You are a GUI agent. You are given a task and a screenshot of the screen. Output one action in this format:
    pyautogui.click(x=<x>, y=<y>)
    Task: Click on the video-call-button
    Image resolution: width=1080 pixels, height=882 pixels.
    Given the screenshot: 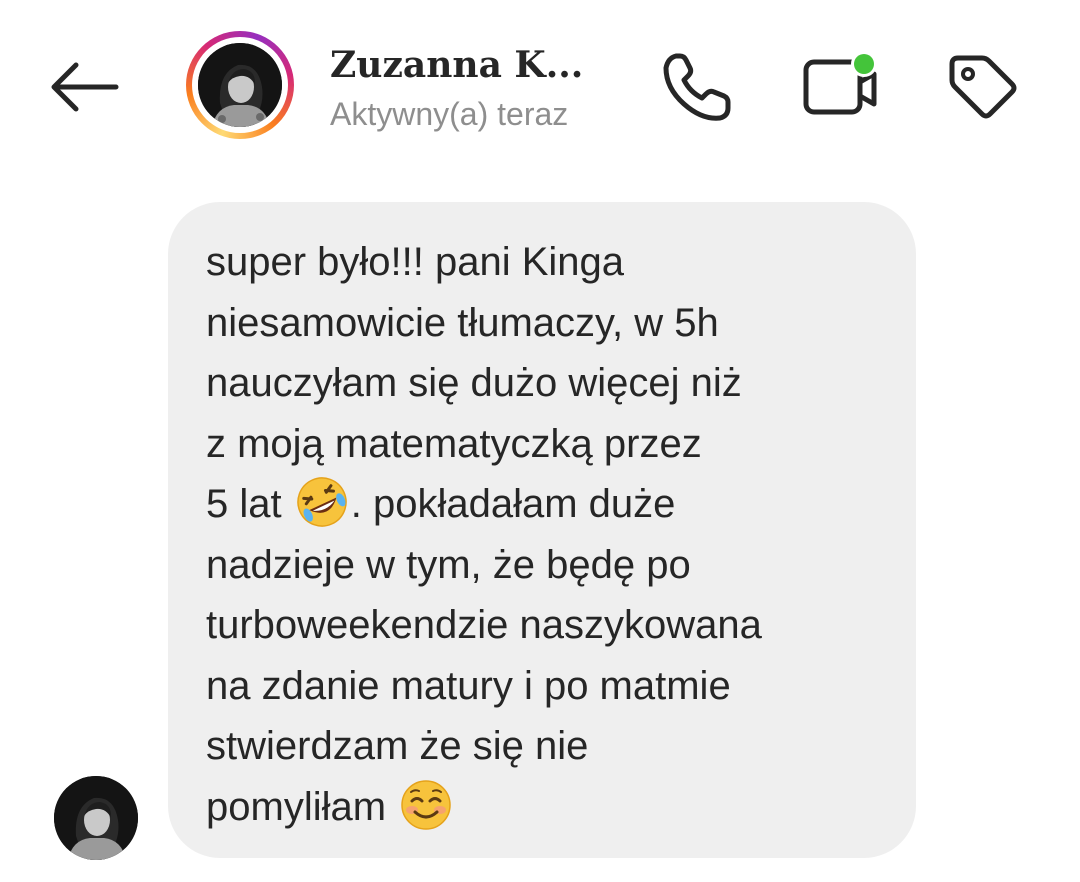 What is the action you would take?
    pyautogui.click(x=842, y=86)
    